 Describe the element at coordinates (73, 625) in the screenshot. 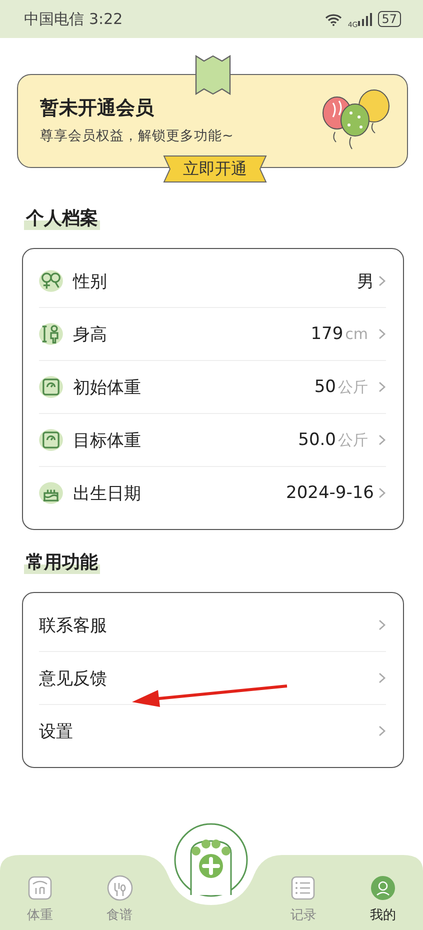

I see `row-label: 联系客服` at that location.